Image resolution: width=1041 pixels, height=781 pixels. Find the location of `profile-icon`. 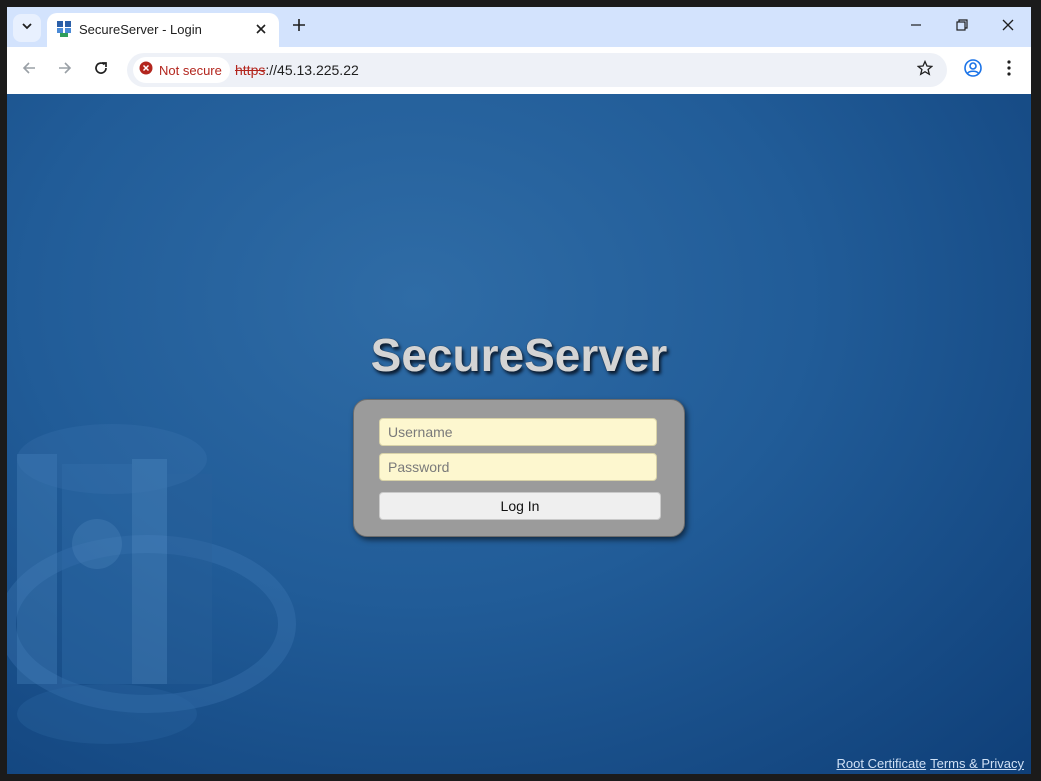

profile-icon is located at coordinates (973, 70).